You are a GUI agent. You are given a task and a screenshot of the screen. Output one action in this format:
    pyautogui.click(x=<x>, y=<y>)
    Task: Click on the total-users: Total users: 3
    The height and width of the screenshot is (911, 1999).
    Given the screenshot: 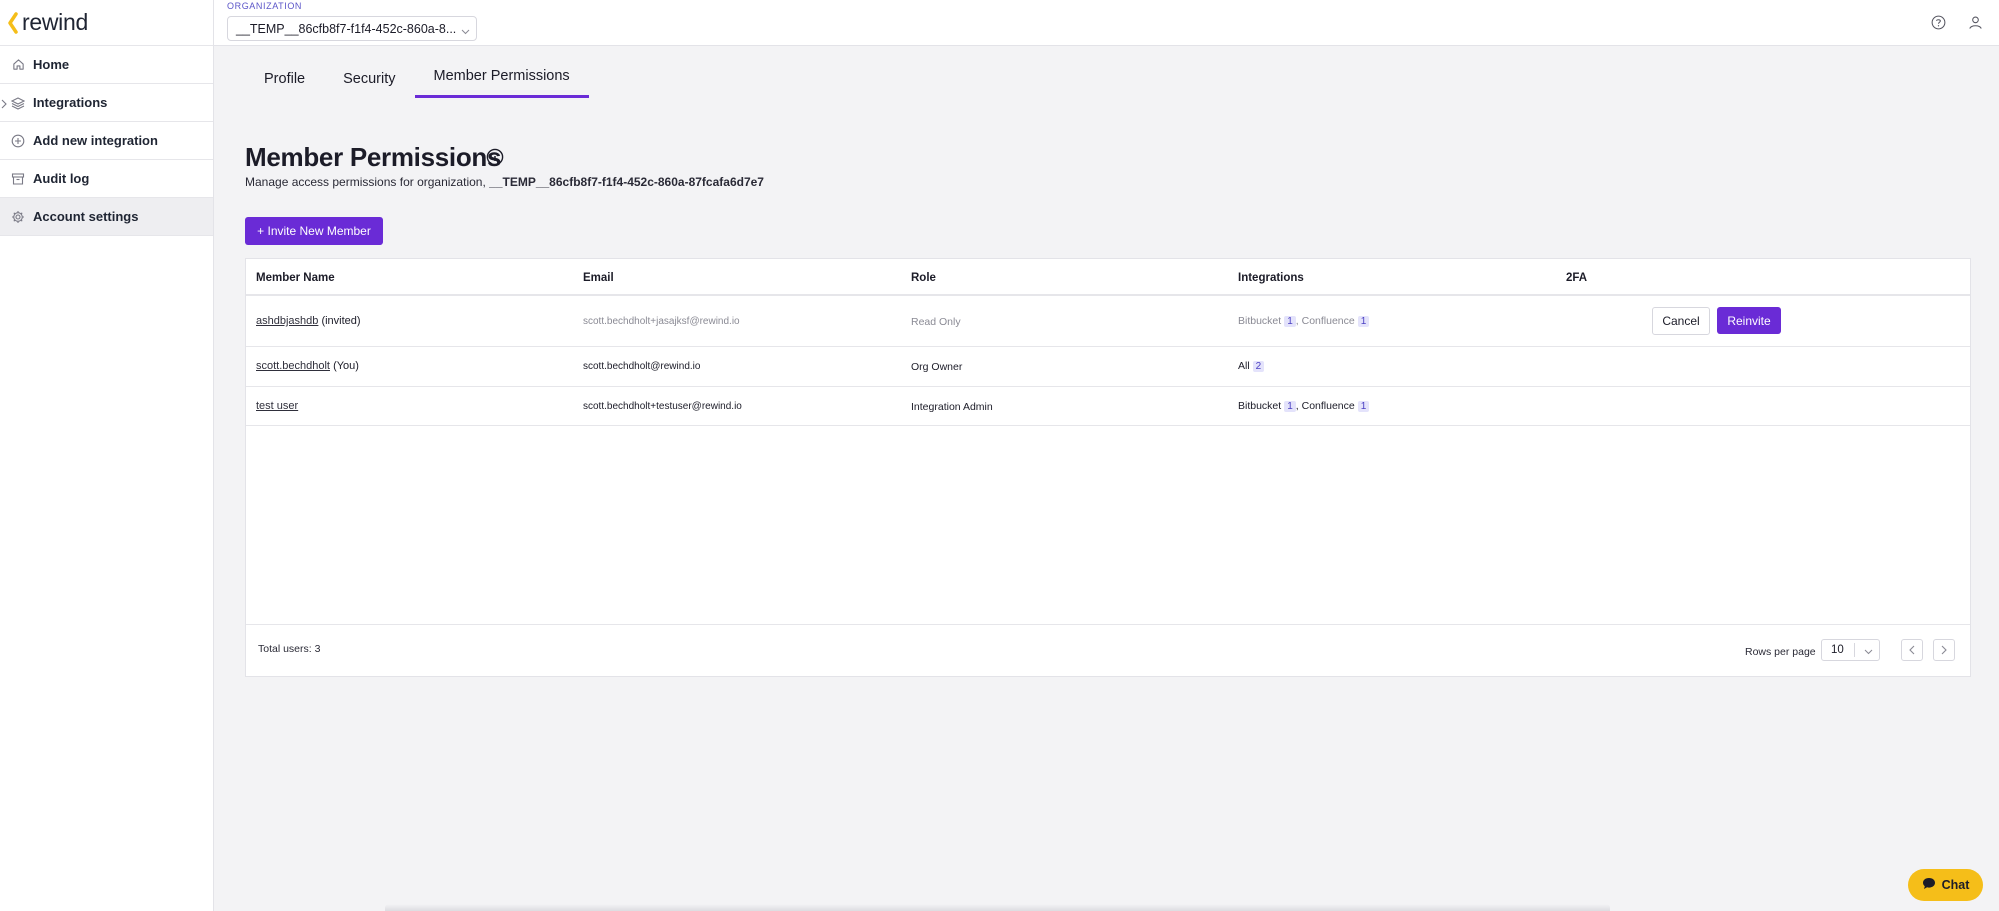 What is the action you would take?
    pyautogui.click(x=289, y=649)
    